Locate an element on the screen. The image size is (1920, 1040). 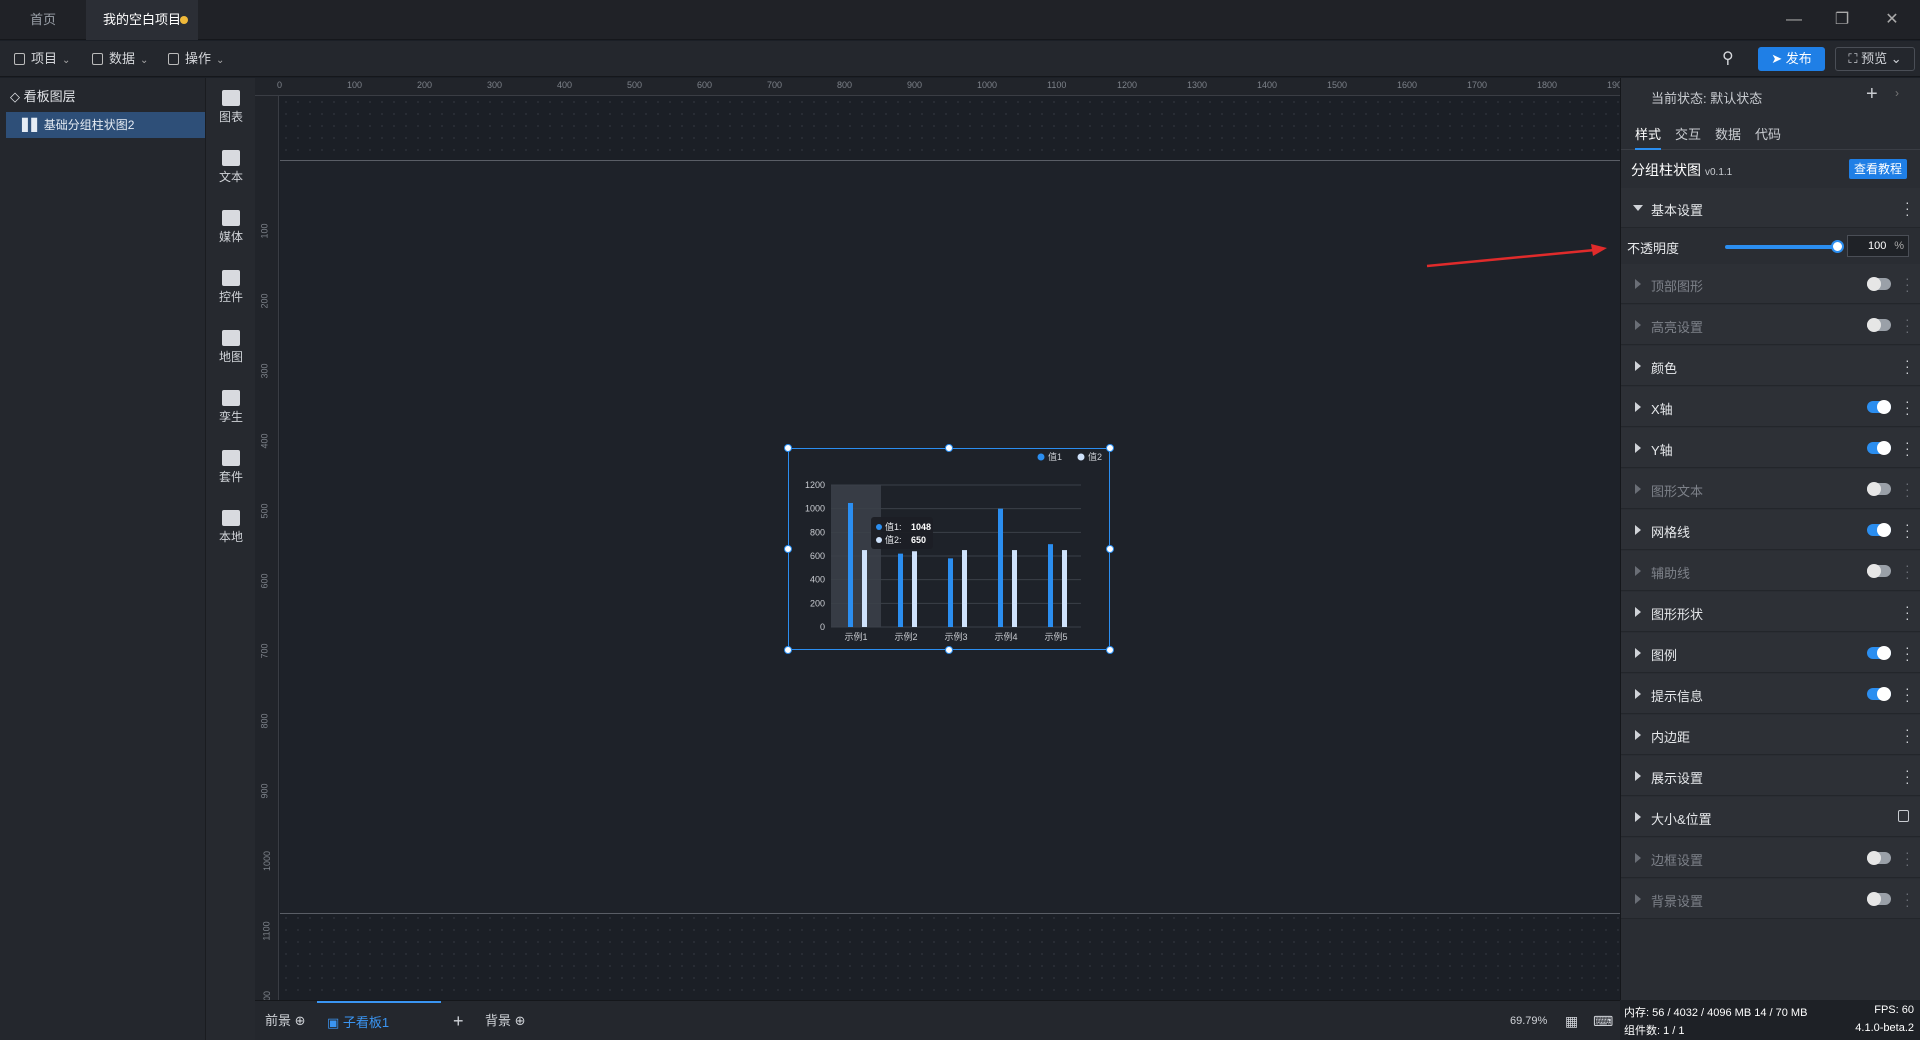
close-icon: ✕ is located at coordinates (1892, 20).